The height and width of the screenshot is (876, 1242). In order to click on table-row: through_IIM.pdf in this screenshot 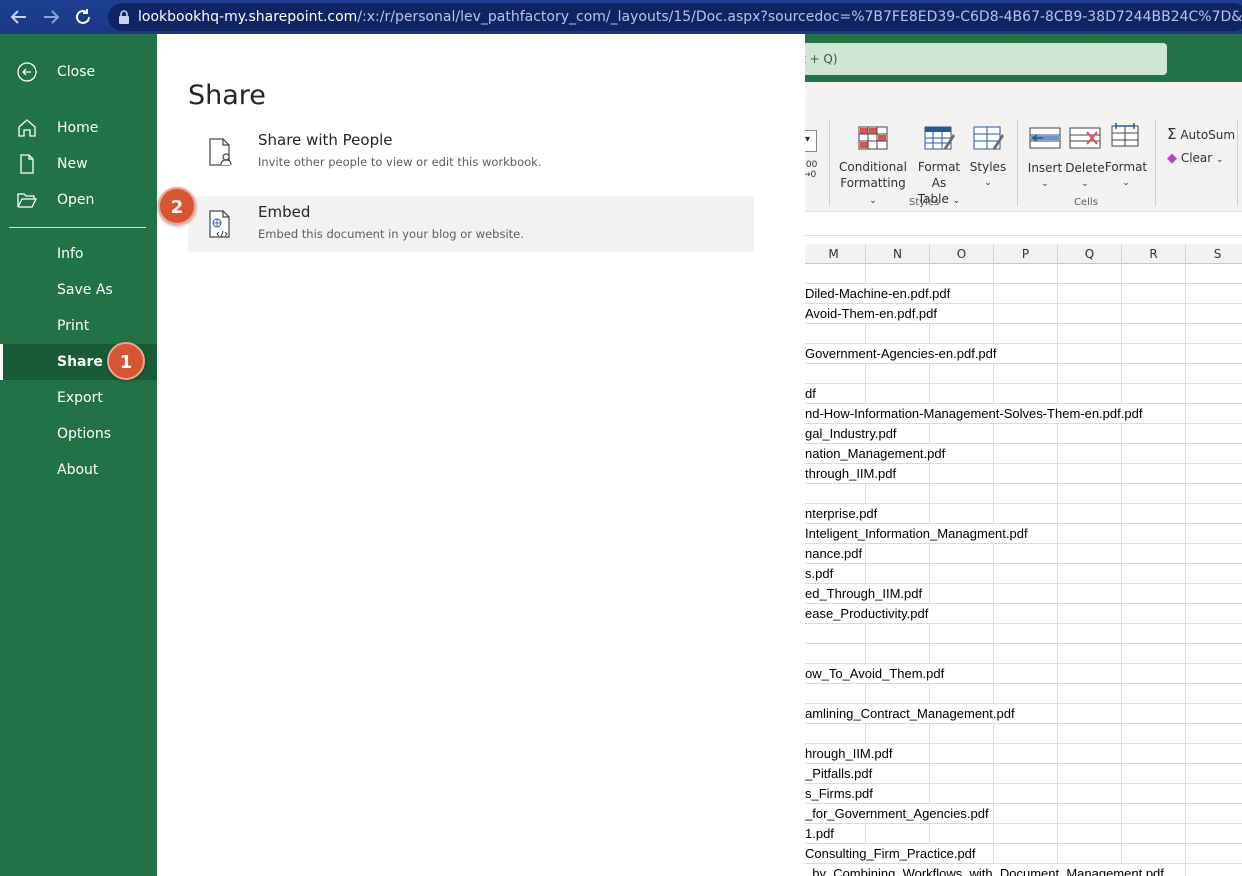, I will do `click(1023, 474)`.